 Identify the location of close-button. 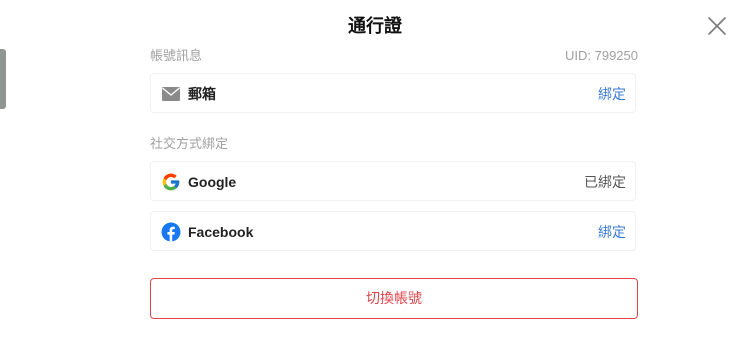
(717, 26).